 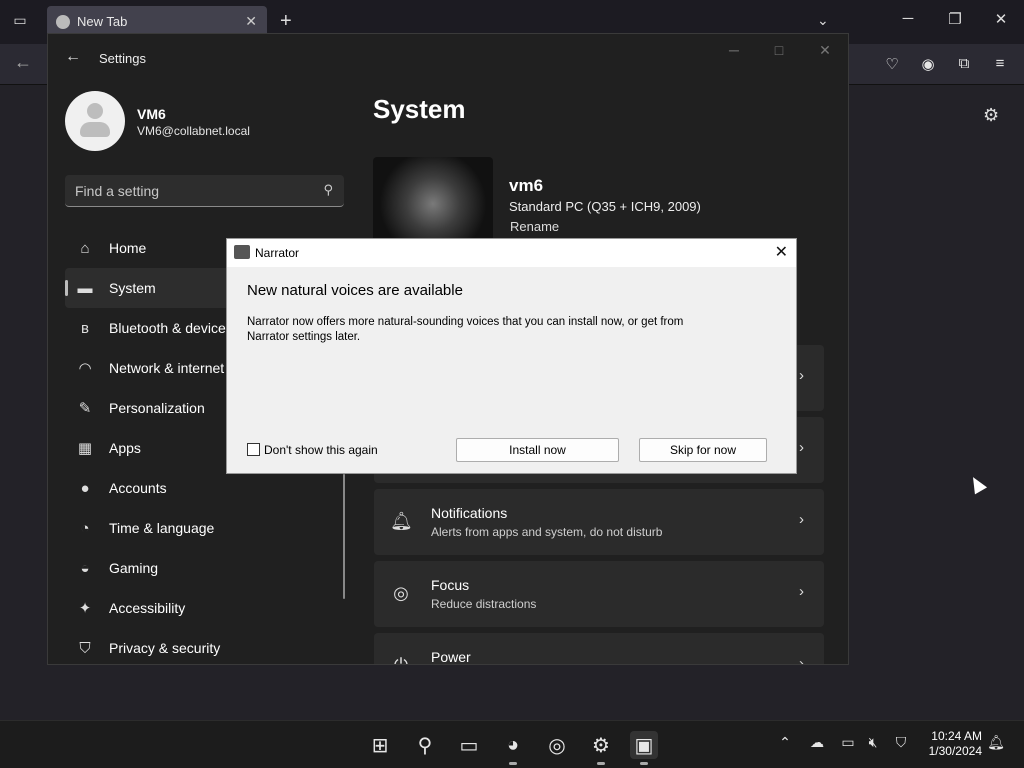 I want to click on system-icon: ▬, so click(x=85, y=288).